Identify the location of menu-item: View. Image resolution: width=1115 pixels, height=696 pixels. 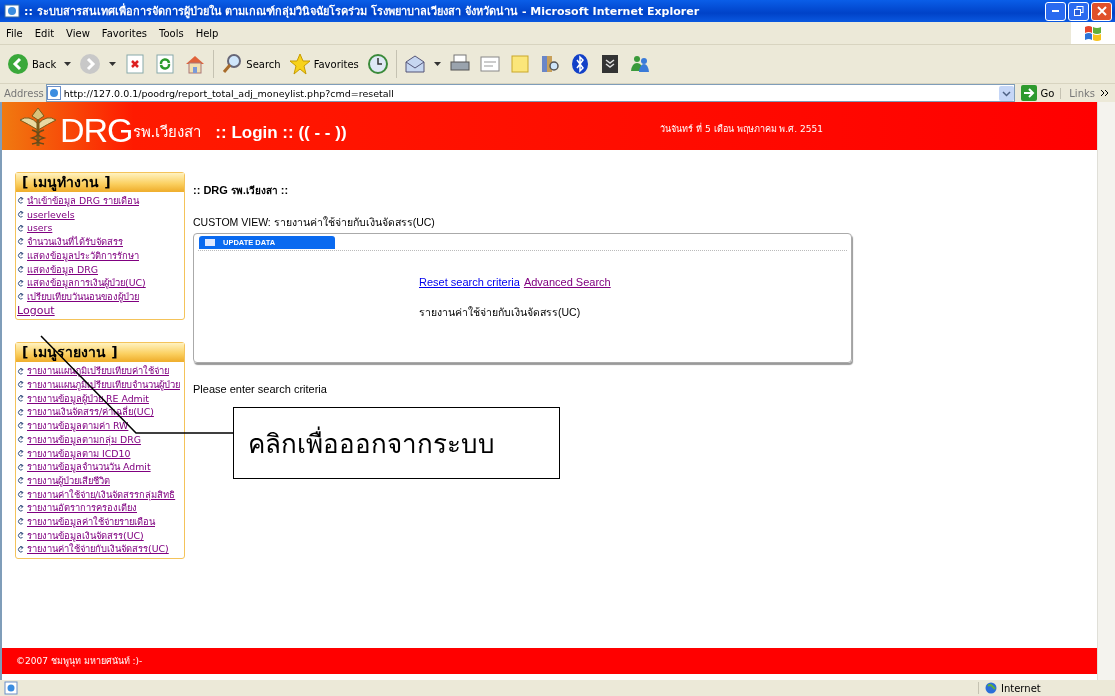
(78, 33).